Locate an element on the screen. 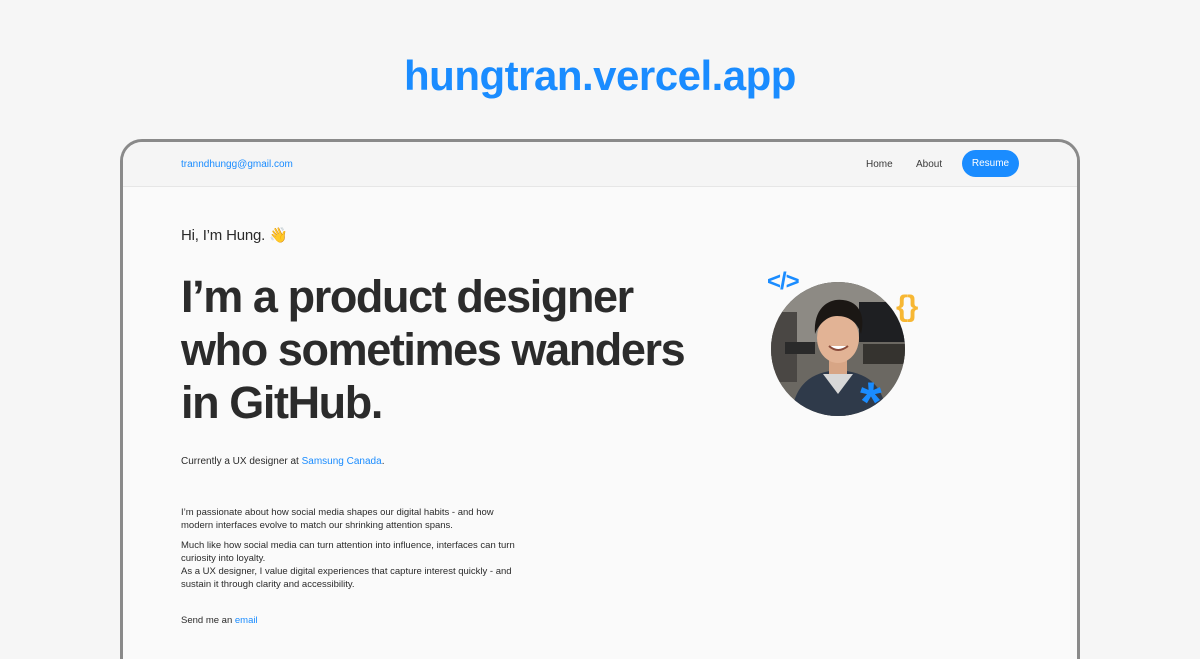  profile-photo-illustration is located at coordinates (838, 349).